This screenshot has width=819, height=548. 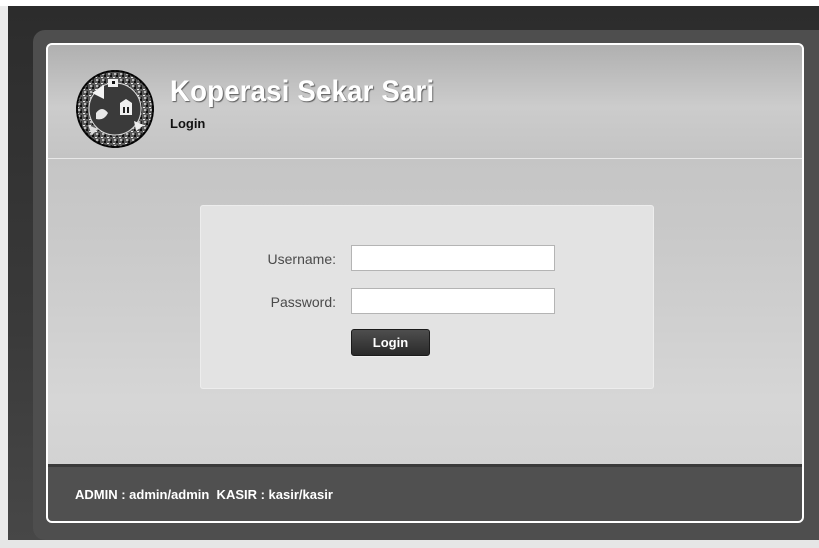 What do you see at coordinates (453, 258) in the screenshot?
I see `username-input` at bounding box center [453, 258].